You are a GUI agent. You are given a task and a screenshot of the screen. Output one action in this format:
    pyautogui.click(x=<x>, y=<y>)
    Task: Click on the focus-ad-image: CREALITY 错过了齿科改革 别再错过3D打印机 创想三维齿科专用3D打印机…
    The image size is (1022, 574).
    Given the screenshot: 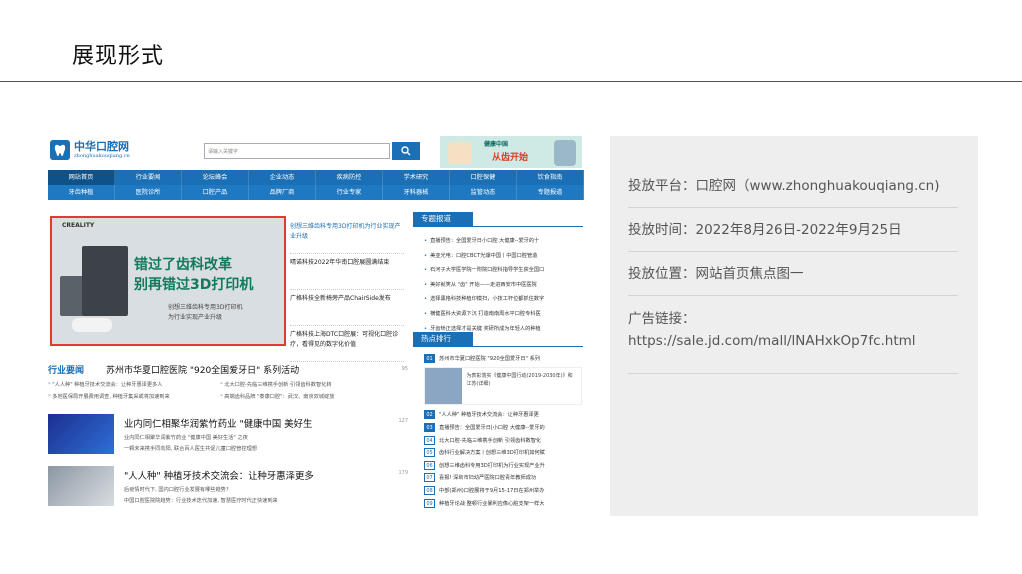 What is the action you would take?
    pyautogui.click(x=168, y=281)
    